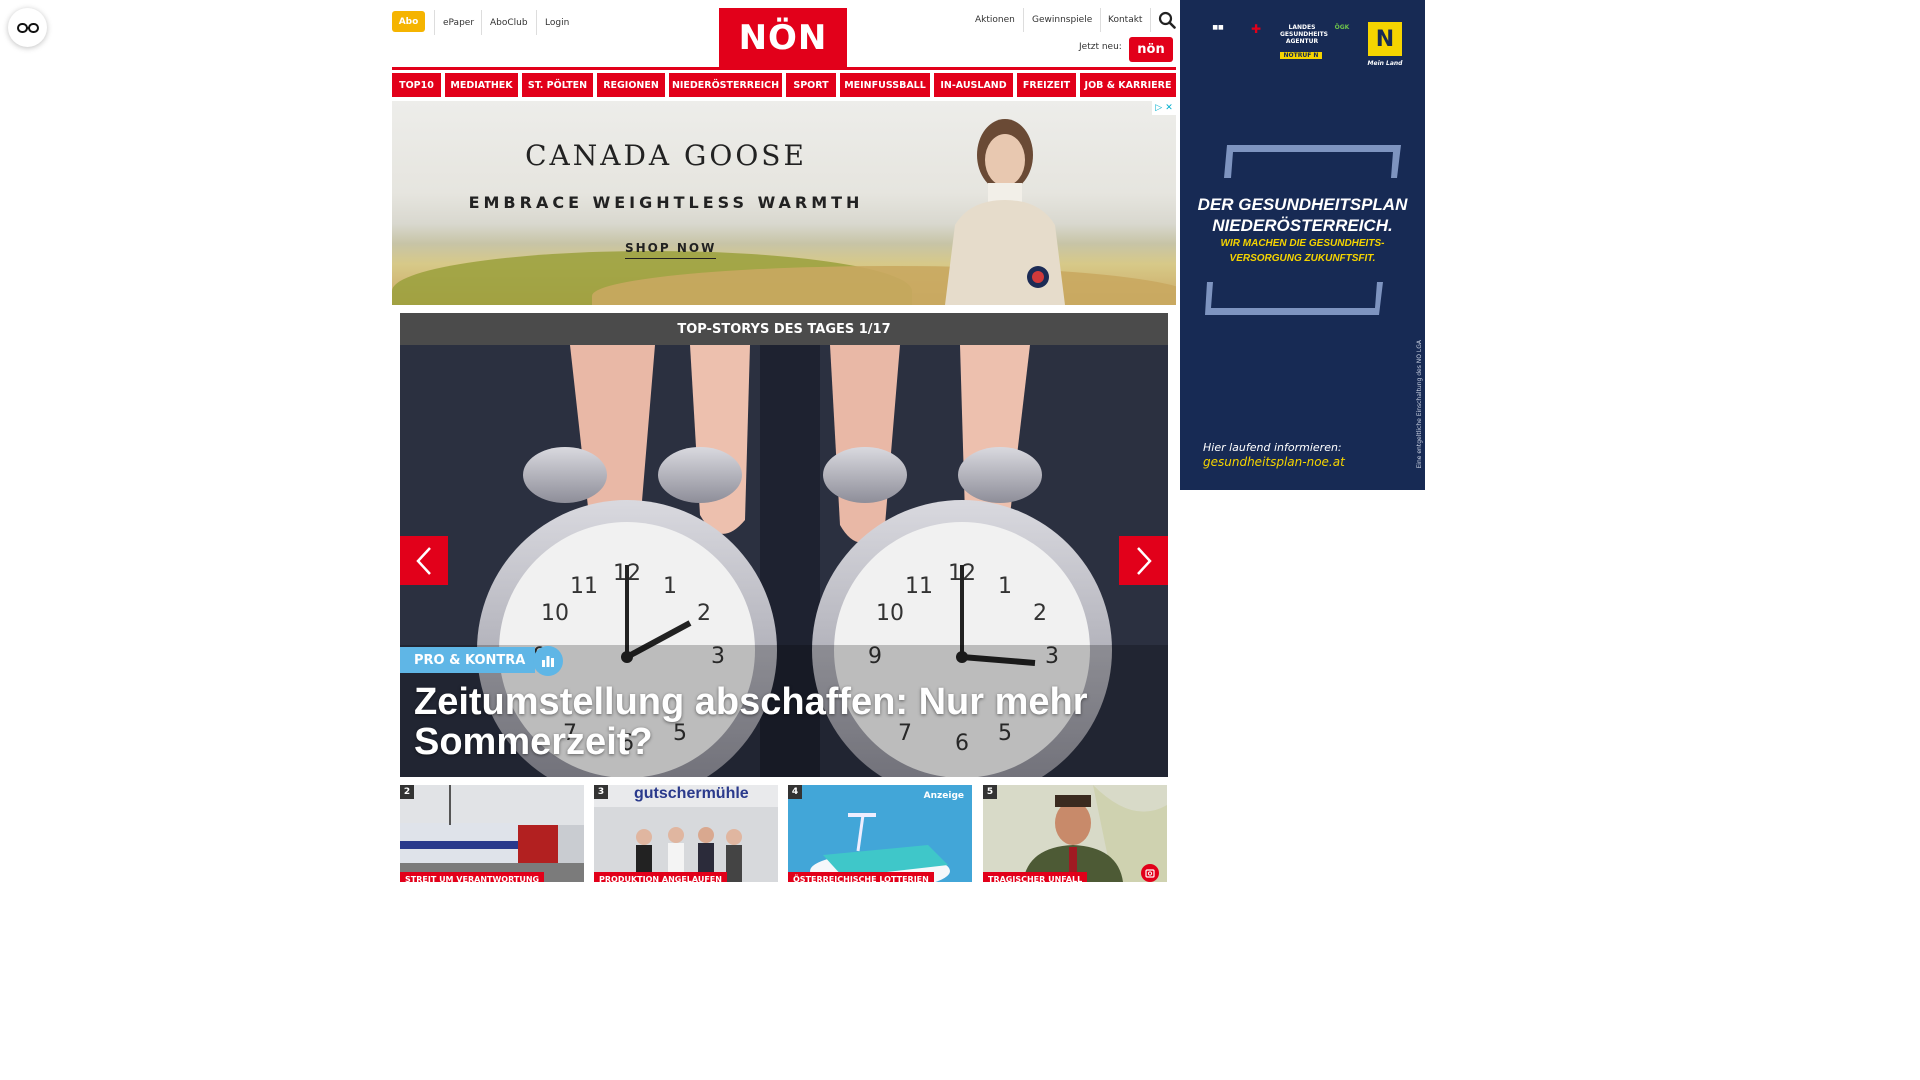  Describe the element at coordinates (468, 660) in the screenshot. I see `story-kicker: PRO & KONTRA` at that location.